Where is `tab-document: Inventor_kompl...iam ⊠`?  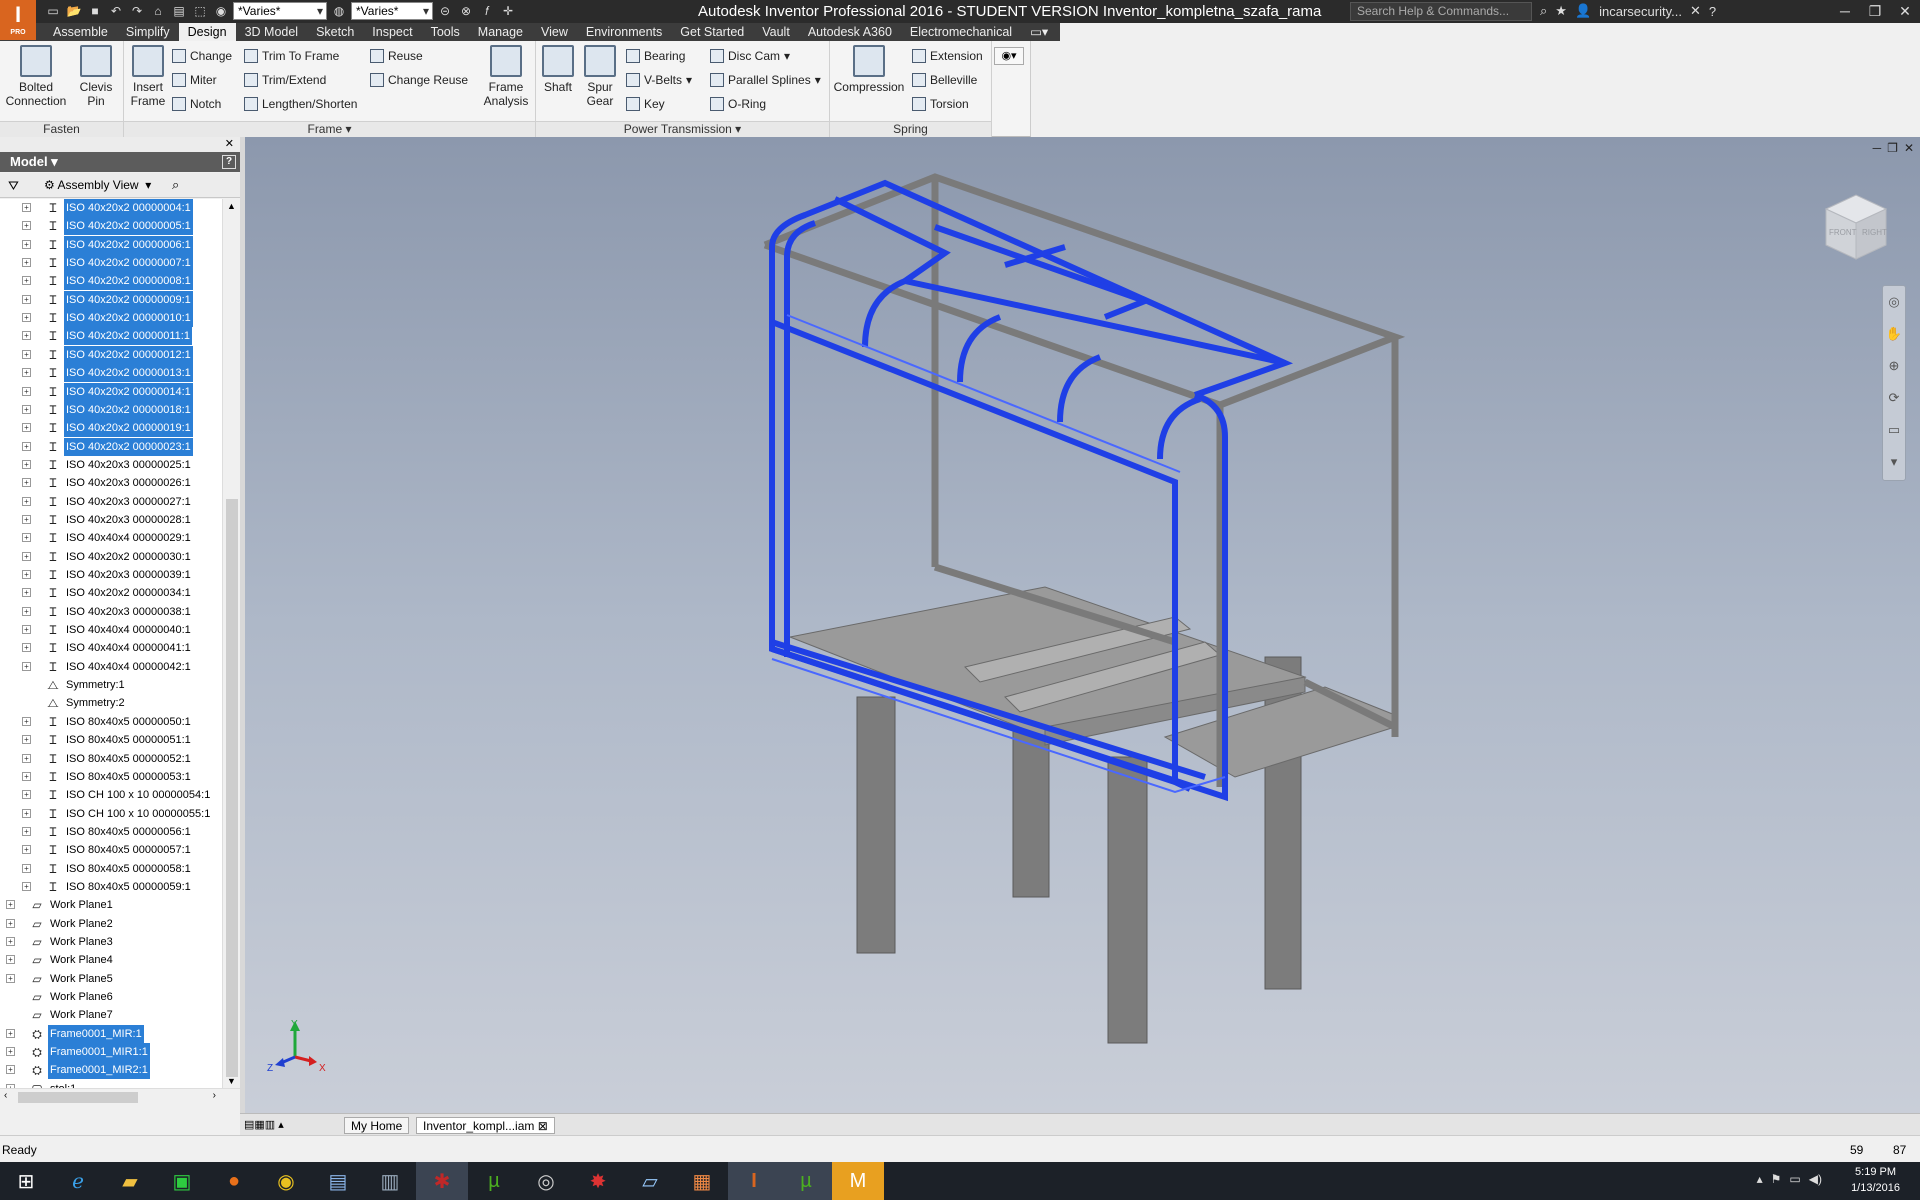 tab-document: Inventor_kompl...iam ⊠ is located at coordinates (485, 1125).